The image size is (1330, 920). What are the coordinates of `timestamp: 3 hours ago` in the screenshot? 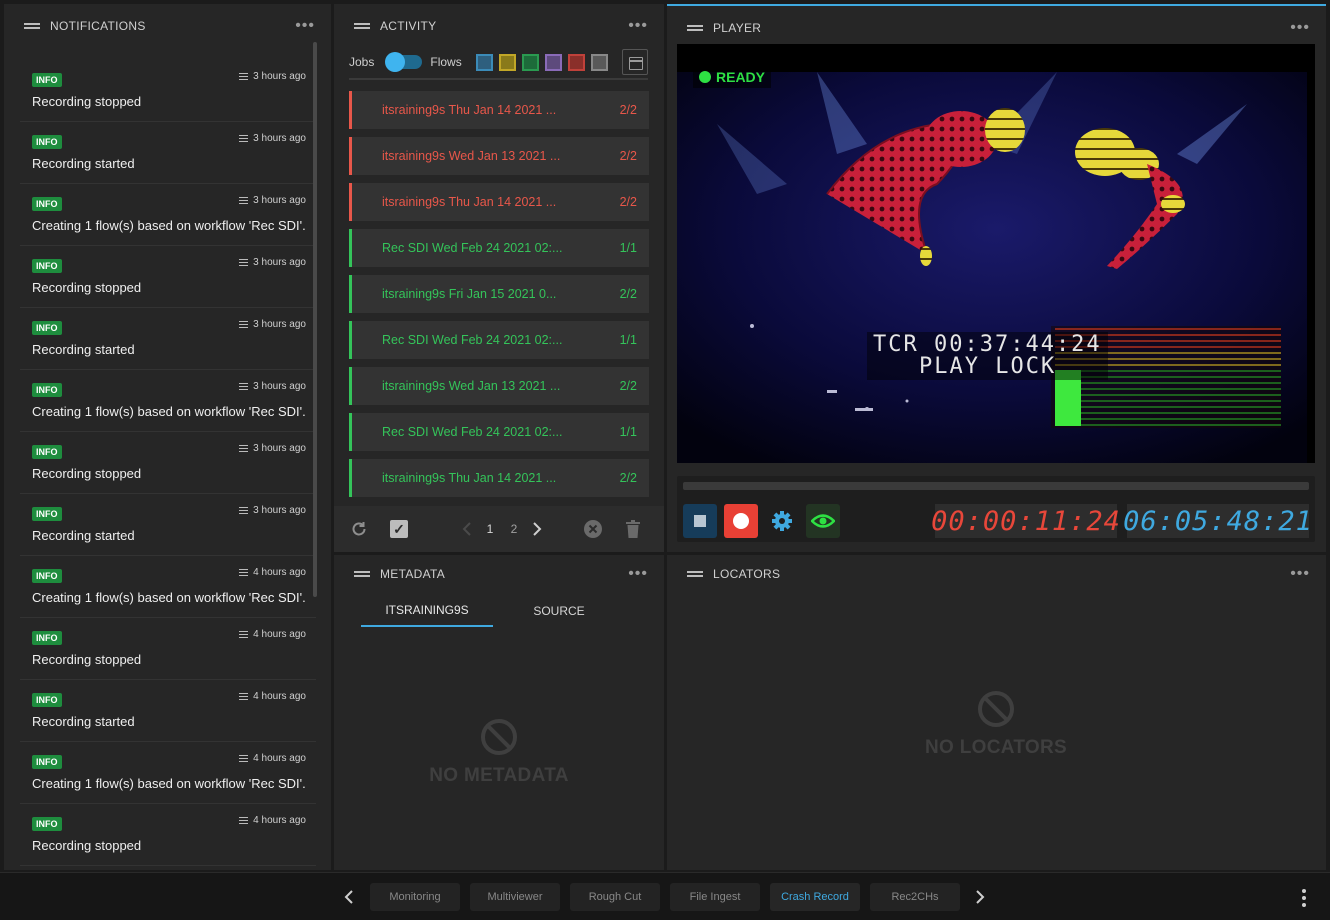 It's located at (272, 386).